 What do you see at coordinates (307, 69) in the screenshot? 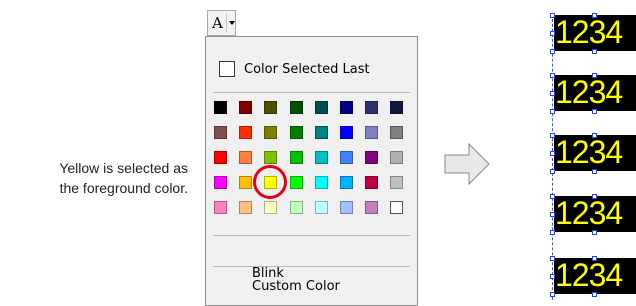
I see `color-selected-last-label: Color Selected Last` at bounding box center [307, 69].